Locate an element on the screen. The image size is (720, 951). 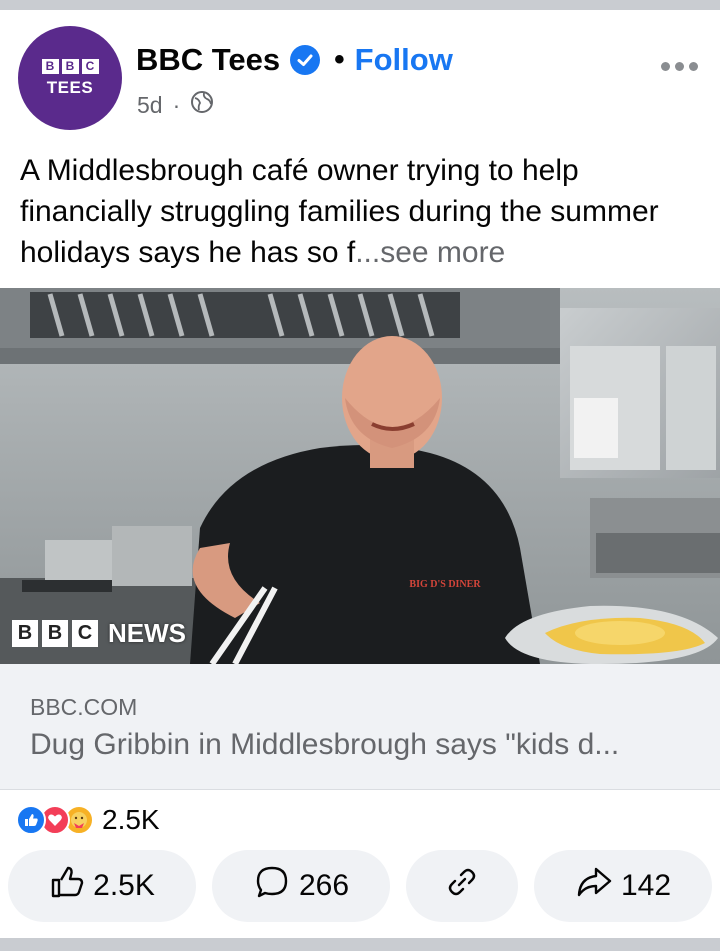
comment-button: 266 is located at coordinates (301, 886).